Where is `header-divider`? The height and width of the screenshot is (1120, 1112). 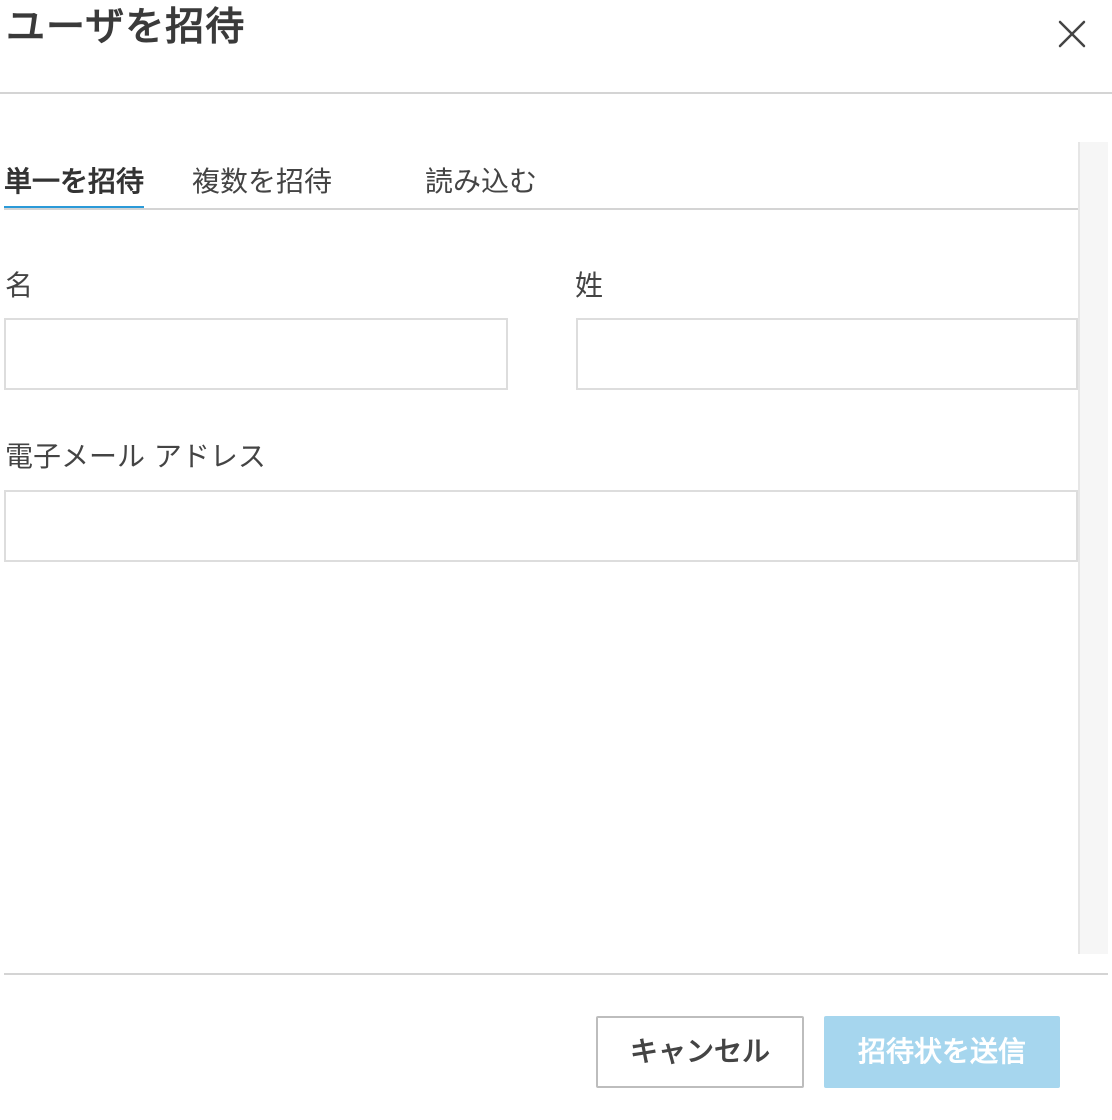
header-divider is located at coordinates (556, 93).